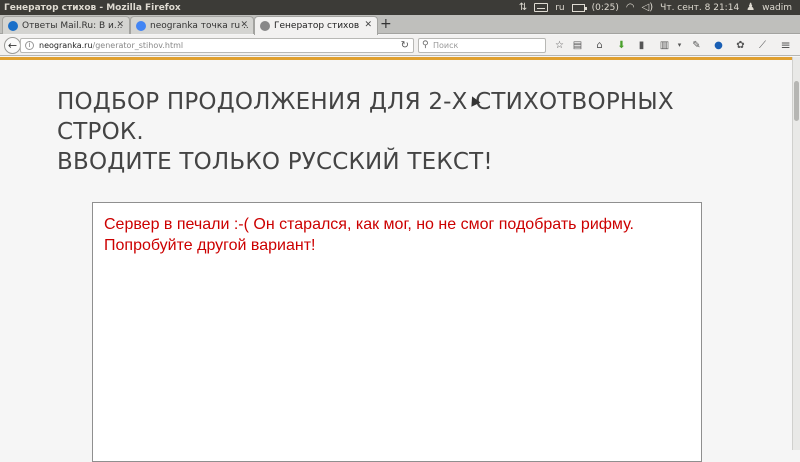 Image resolution: width=800 pixels, height=462 pixels. What do you see at coordinates (796, 101) in the screenshot?
I see `scroll-thumb` at bounding box center [796, 101].